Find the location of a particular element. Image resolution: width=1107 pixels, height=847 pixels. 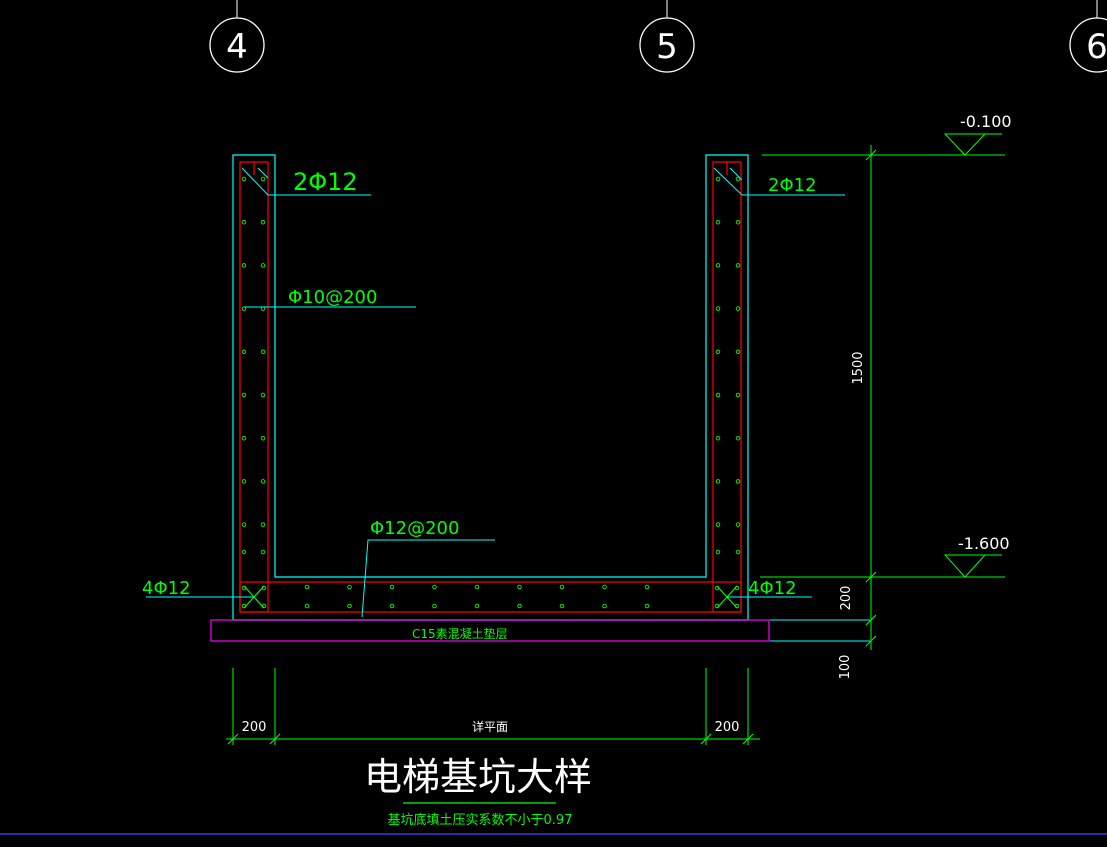

dim-clear-width: 详平面 is located at coordinates (490, 726).